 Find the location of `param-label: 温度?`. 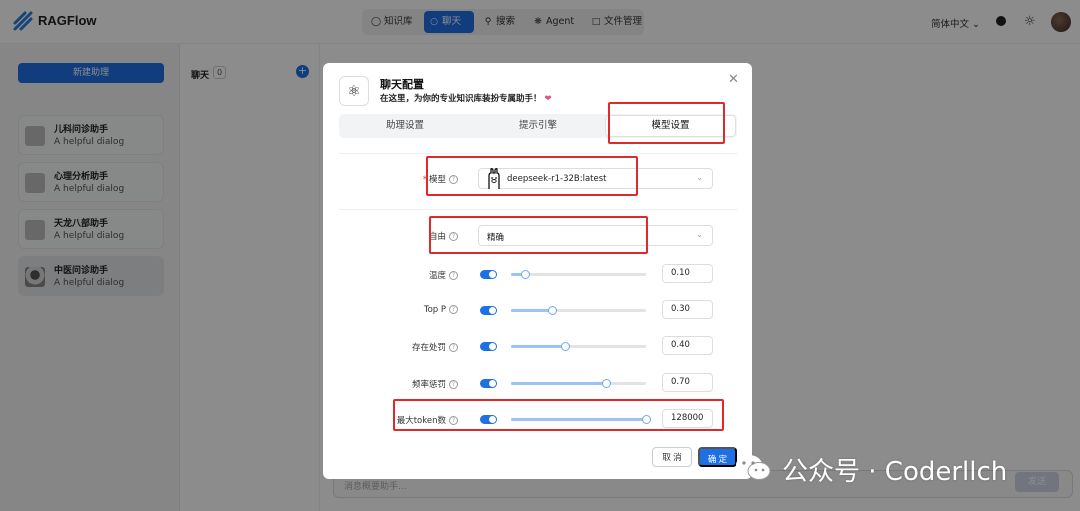

param-label: 温度? is located at coordinates (413, 275).